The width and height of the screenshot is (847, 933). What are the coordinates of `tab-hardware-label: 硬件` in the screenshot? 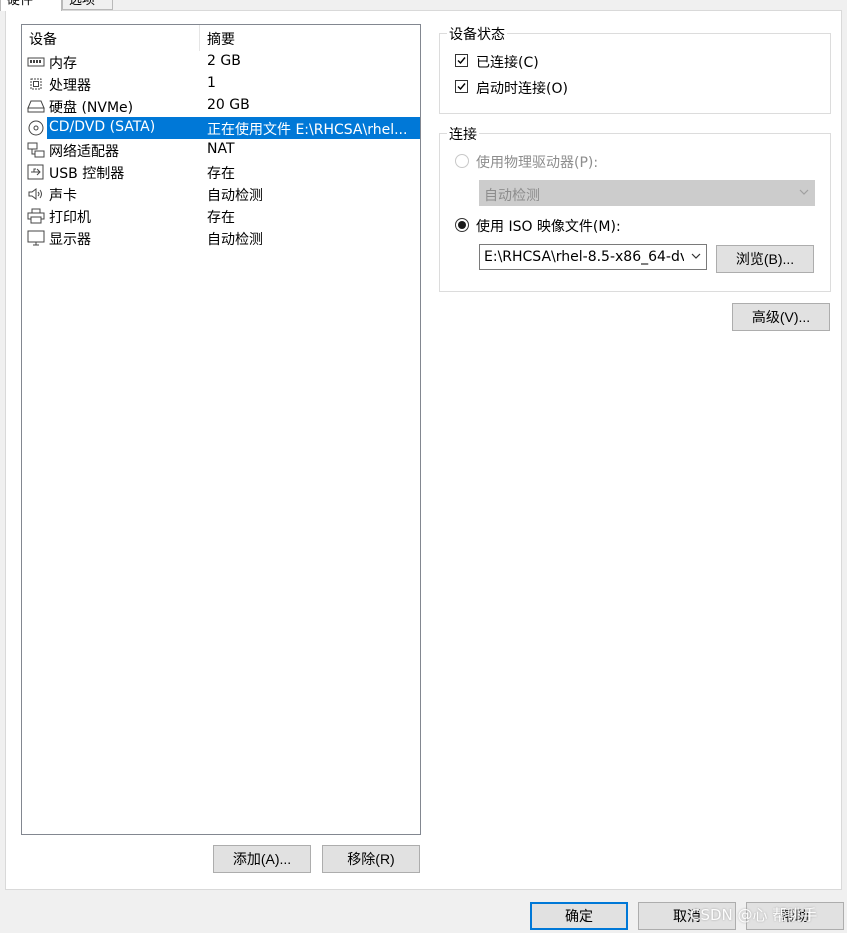 It's located at (20, 4).